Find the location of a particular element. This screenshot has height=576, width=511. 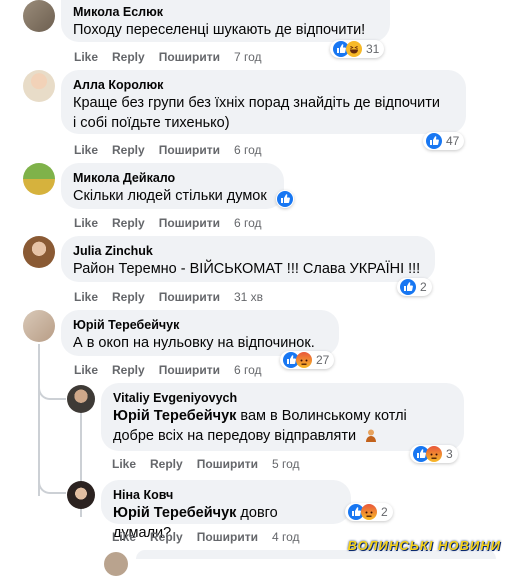

timestamp: 7 год is located at coordinates (248, 57).